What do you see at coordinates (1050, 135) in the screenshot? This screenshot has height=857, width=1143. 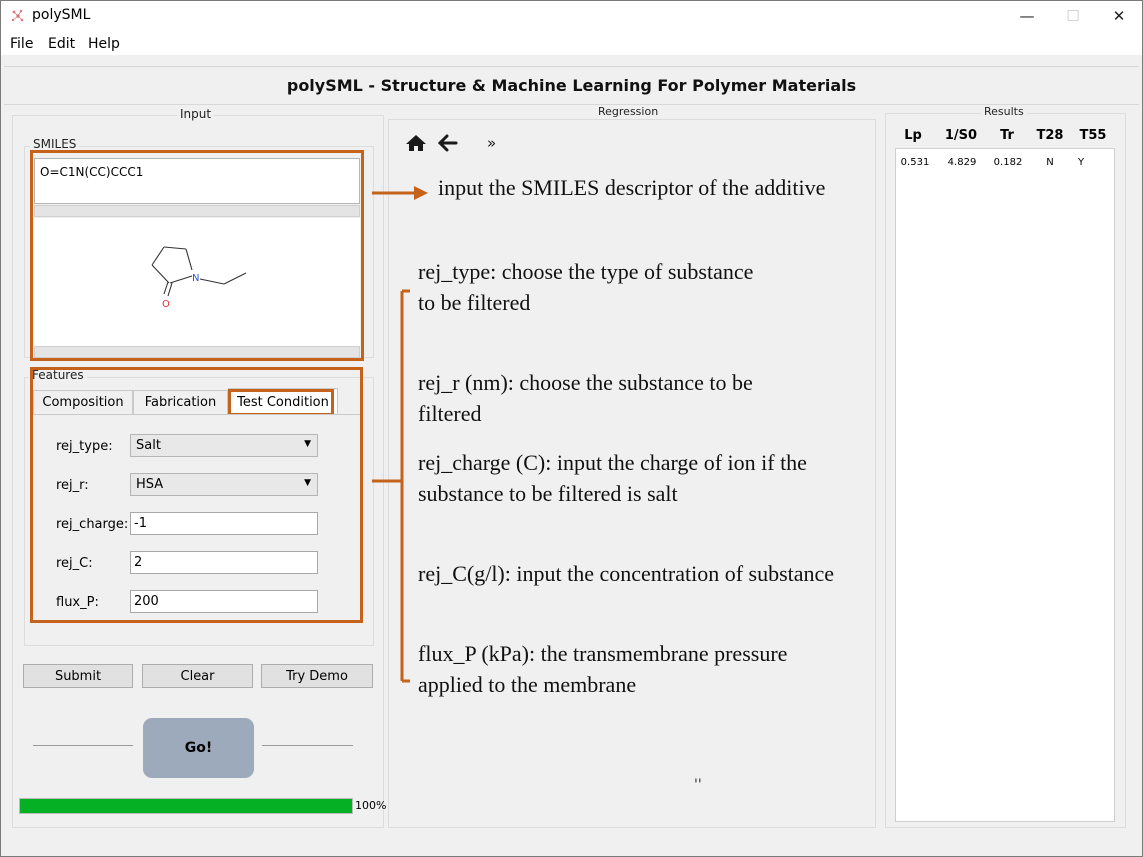 I see `results-col-t28: T28` at bounding box center [1050, 135].